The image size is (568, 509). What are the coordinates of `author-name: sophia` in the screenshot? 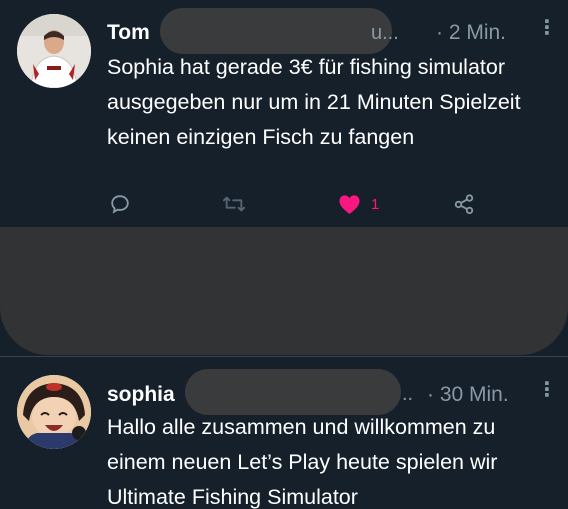 It's located at (141, 395).